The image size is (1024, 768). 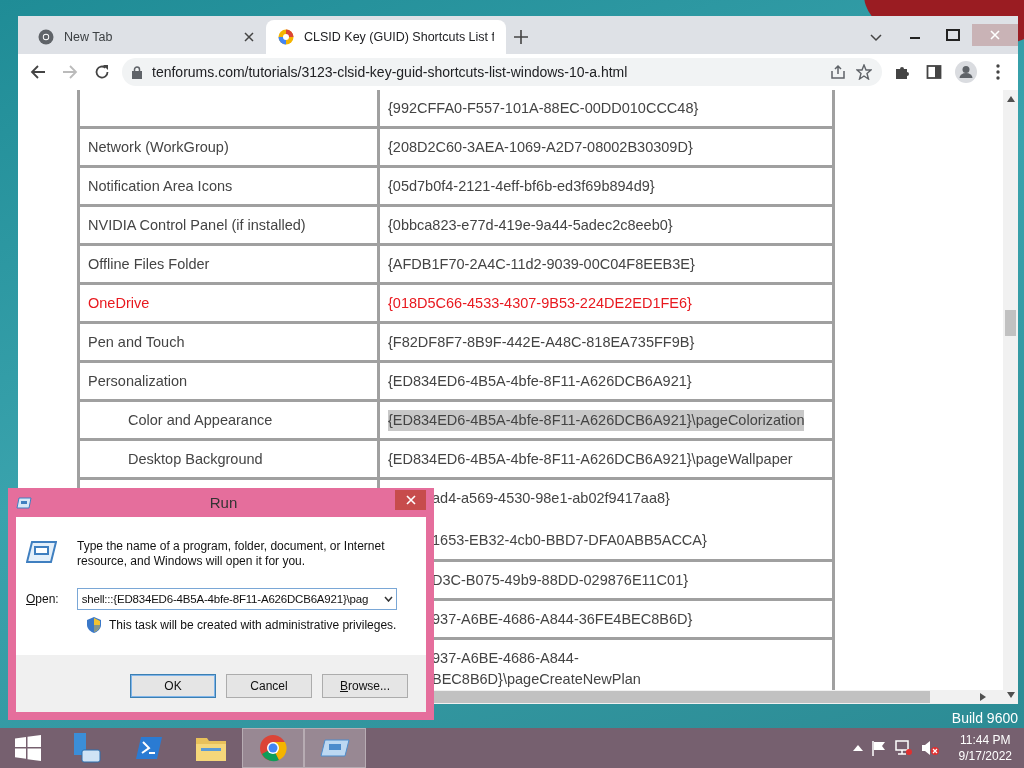 What do you see at coordinates (502, 72) in the screenshot?
I see `address-bar: tenforums.com/tutorials/3123-clsid-key-guid-shortcuts-list-windows-10-a.html` at bounding box center [502, 72].